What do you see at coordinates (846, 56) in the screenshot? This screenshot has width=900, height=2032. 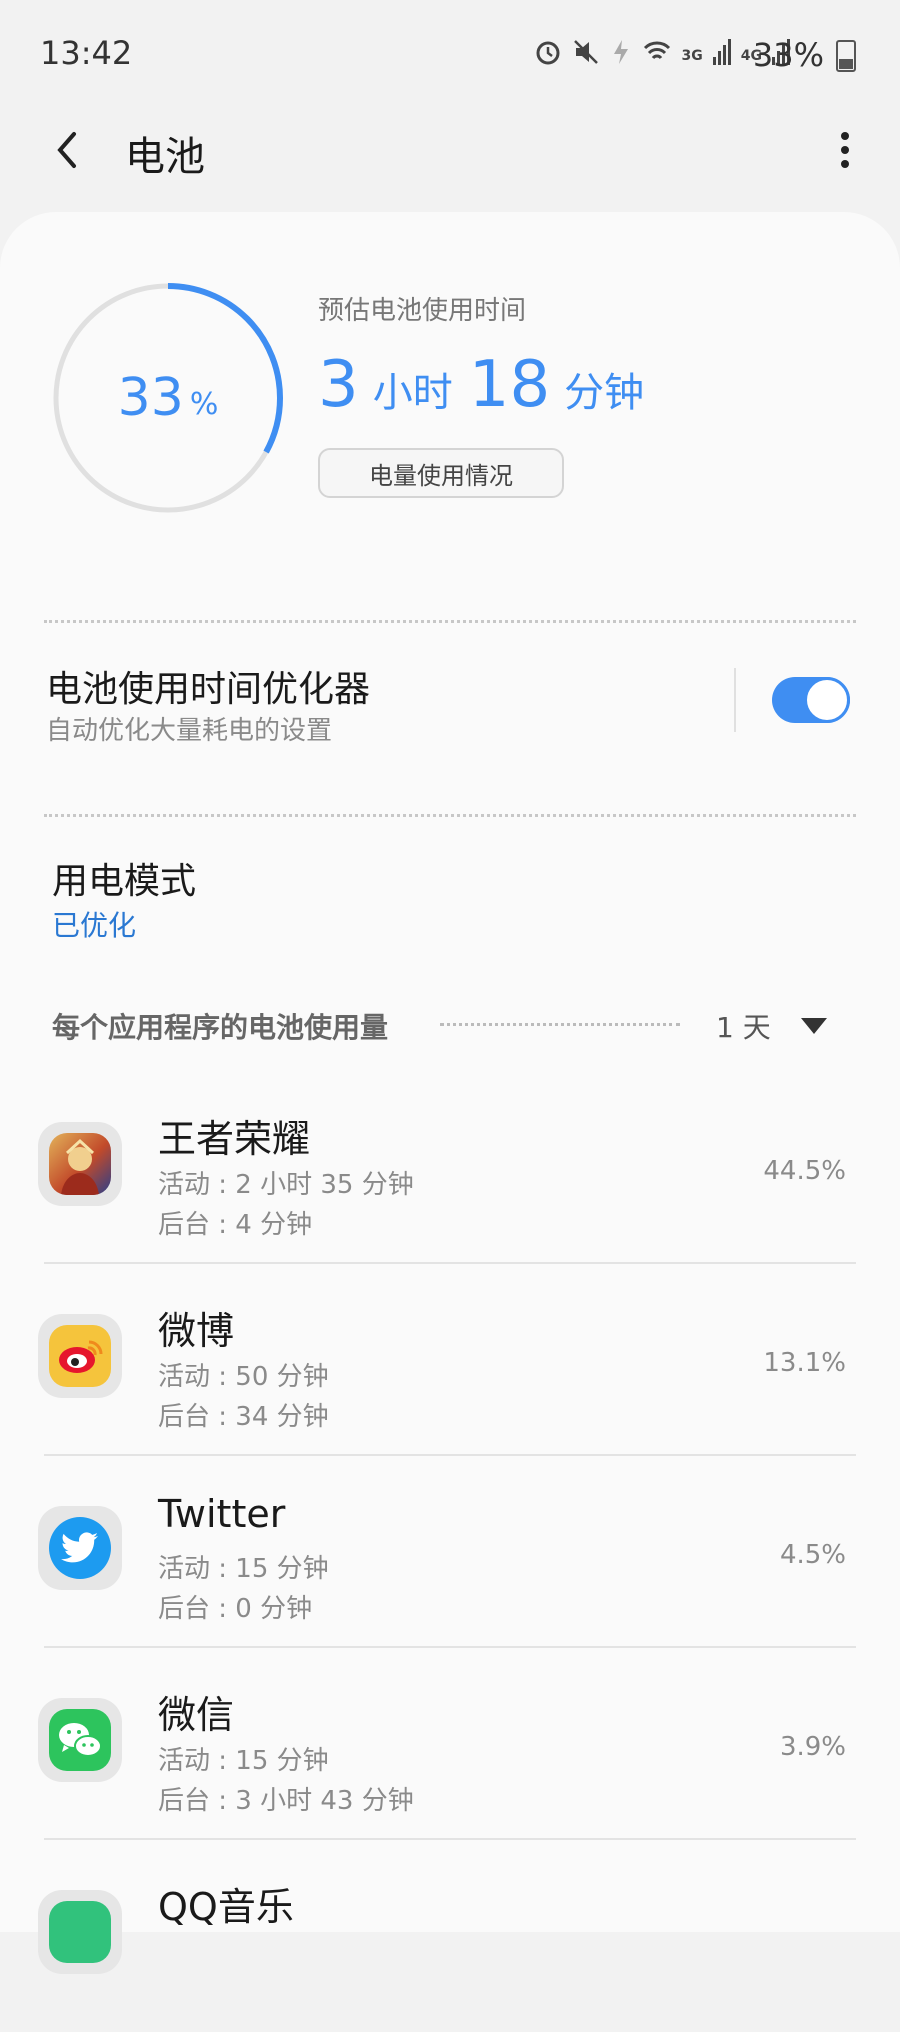 I see `battery-icon` at bounding box center [846, 56].